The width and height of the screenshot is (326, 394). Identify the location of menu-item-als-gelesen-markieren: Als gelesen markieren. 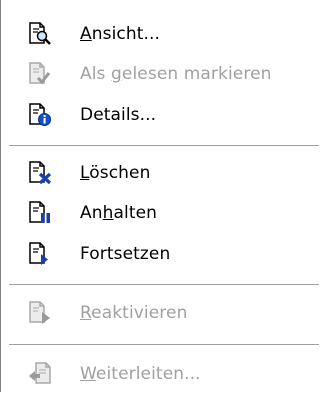
(160, 74).